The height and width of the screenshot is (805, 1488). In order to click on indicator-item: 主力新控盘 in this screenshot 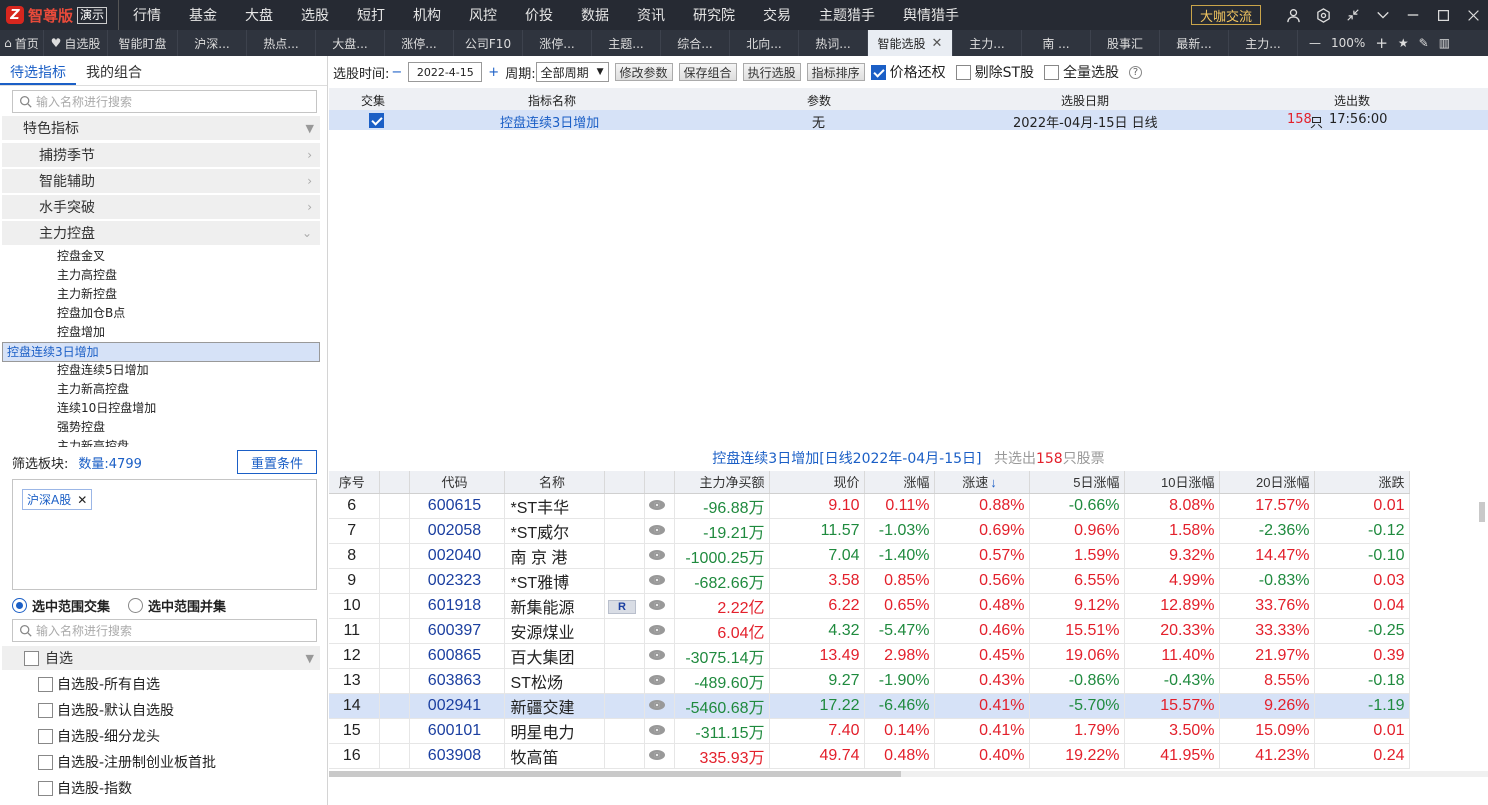, I will do `click(161, 294)`.